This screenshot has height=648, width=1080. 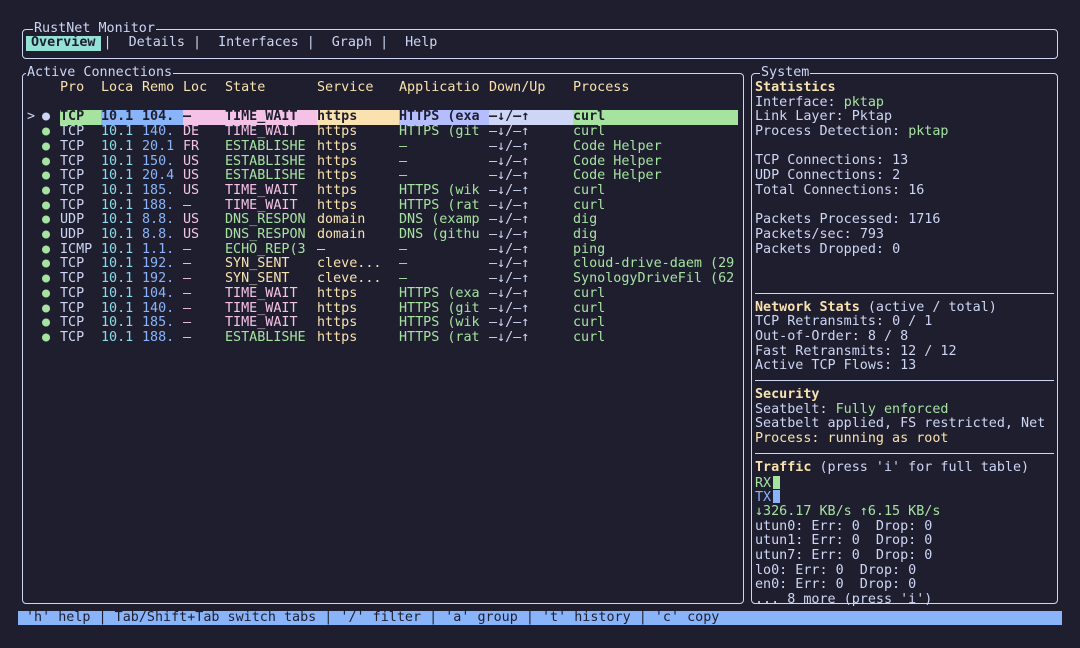 I want to click on interface-error-line: lo0: Err: 0 Drop: 0, so click(x=836, y=570).